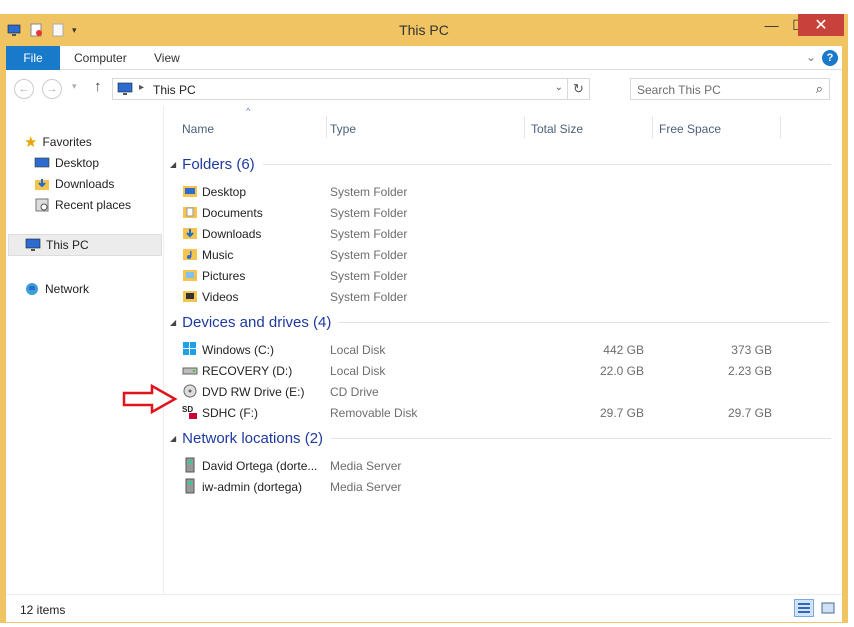 The width and height of the screenshot is (854, 627). What do you see at coordinates (546, 164) in the screenshot?
I see `group-divider` at bounding box center [546, 164].